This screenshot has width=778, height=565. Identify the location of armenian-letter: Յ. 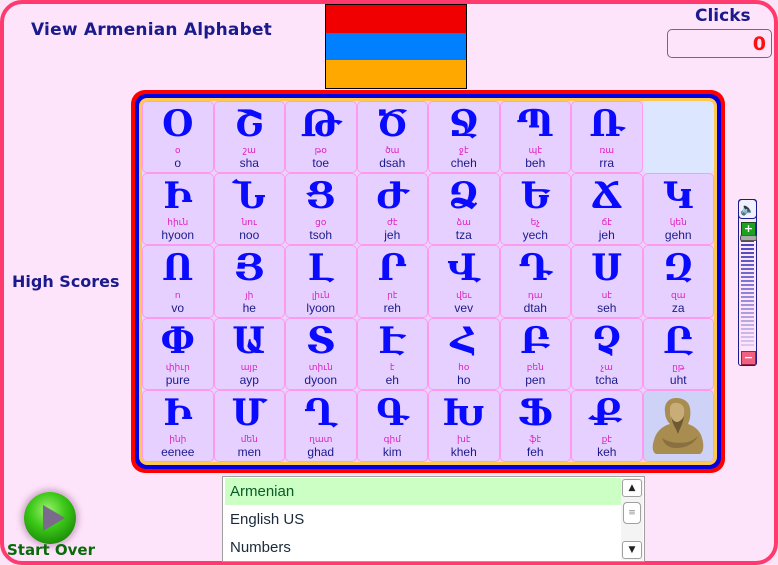
(249, 268).